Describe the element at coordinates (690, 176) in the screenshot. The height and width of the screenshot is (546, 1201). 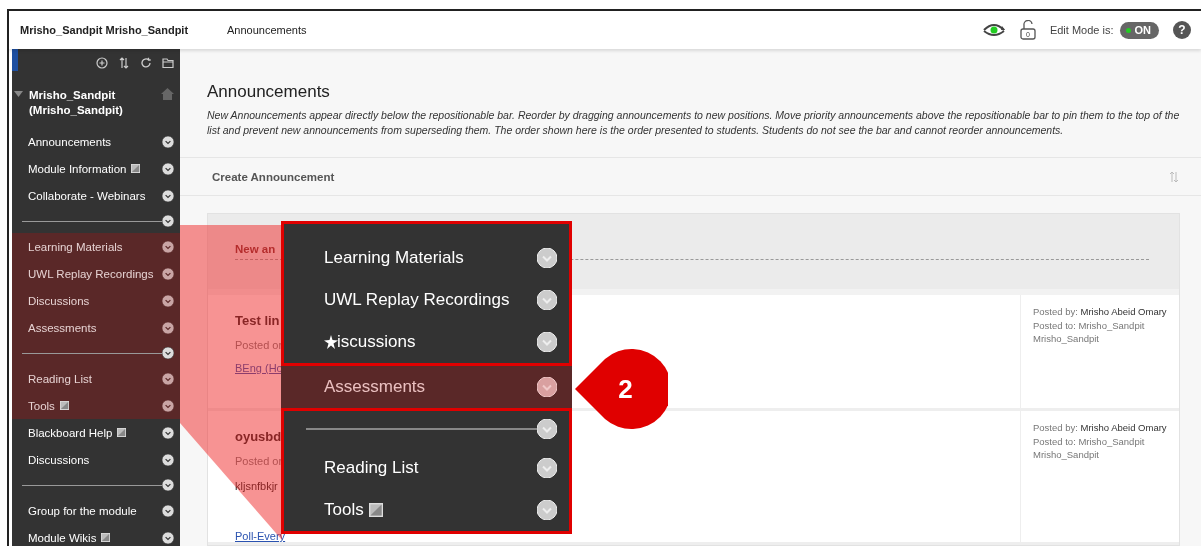
I see `create-announcement-button: Create Announcement` at that location.